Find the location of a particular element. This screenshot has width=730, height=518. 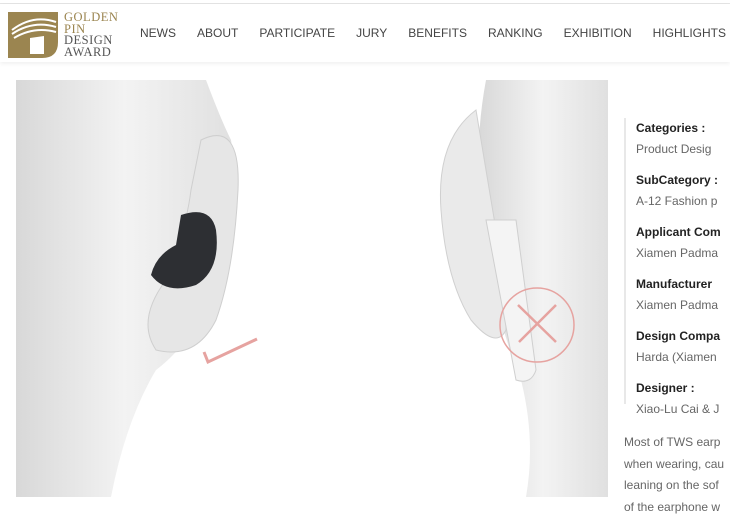

nav-news: NEWS is located at coordinates (158, 33).